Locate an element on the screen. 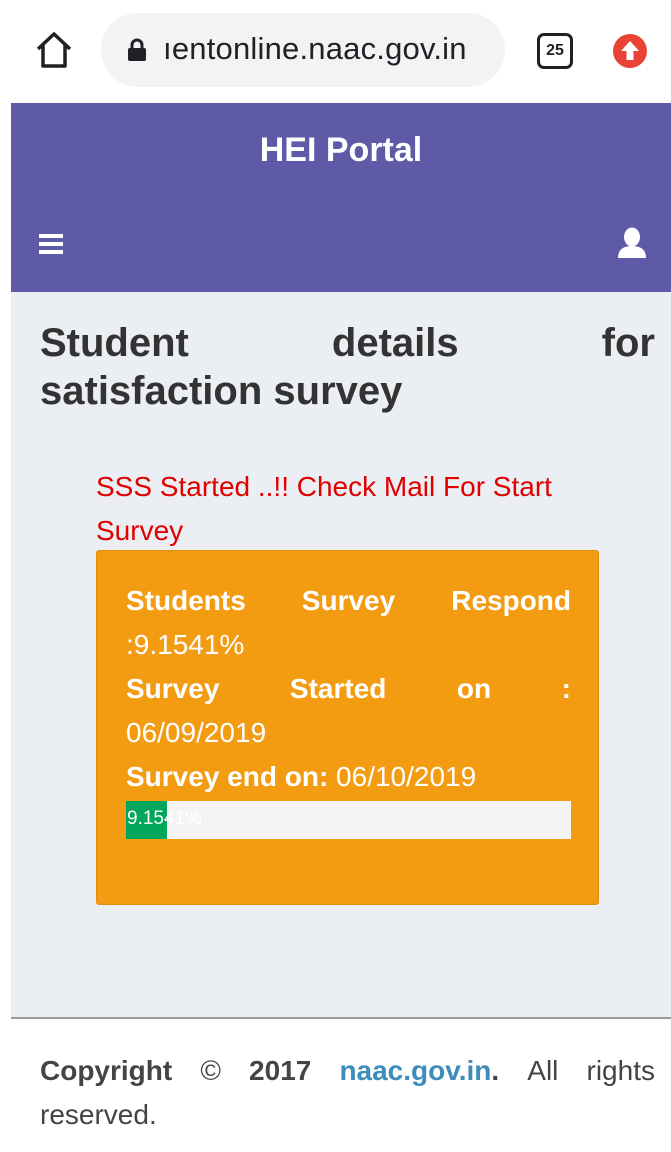 The image size is (671, 1152). home-icon is located at coordinates (54, 50).